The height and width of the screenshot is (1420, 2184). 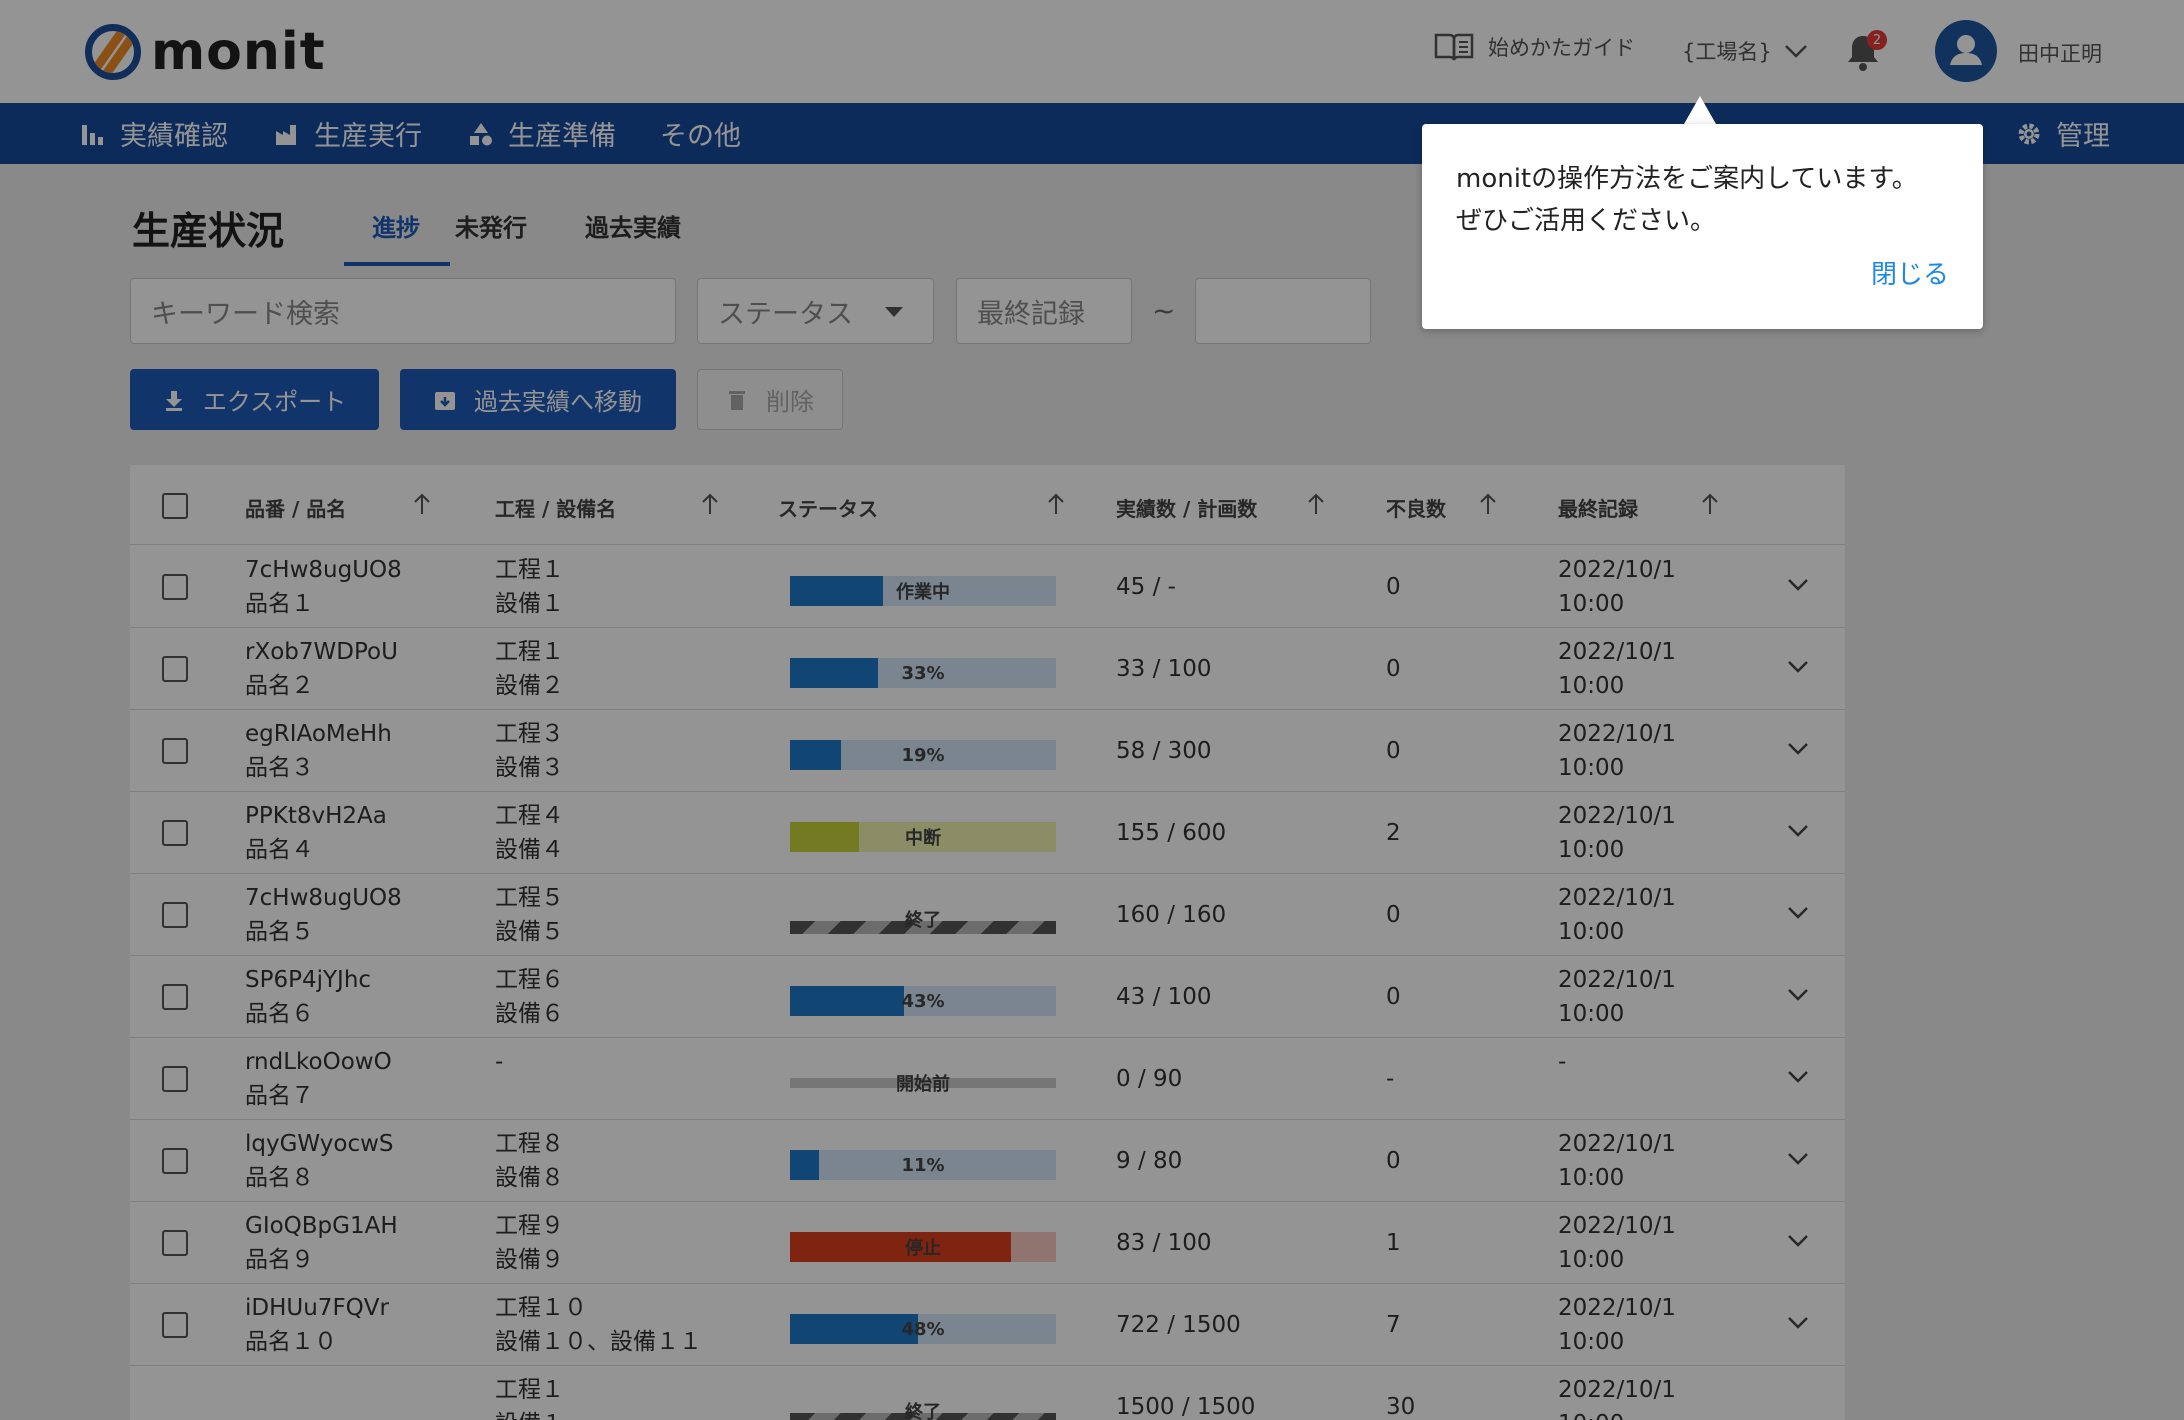 What do you see at coordinates (1687, 200) in the screenshot?
I see `popover-message: monitの操作方法をご案内しています。 ぜひご活用ください。` at bounding box center [1687, 200].